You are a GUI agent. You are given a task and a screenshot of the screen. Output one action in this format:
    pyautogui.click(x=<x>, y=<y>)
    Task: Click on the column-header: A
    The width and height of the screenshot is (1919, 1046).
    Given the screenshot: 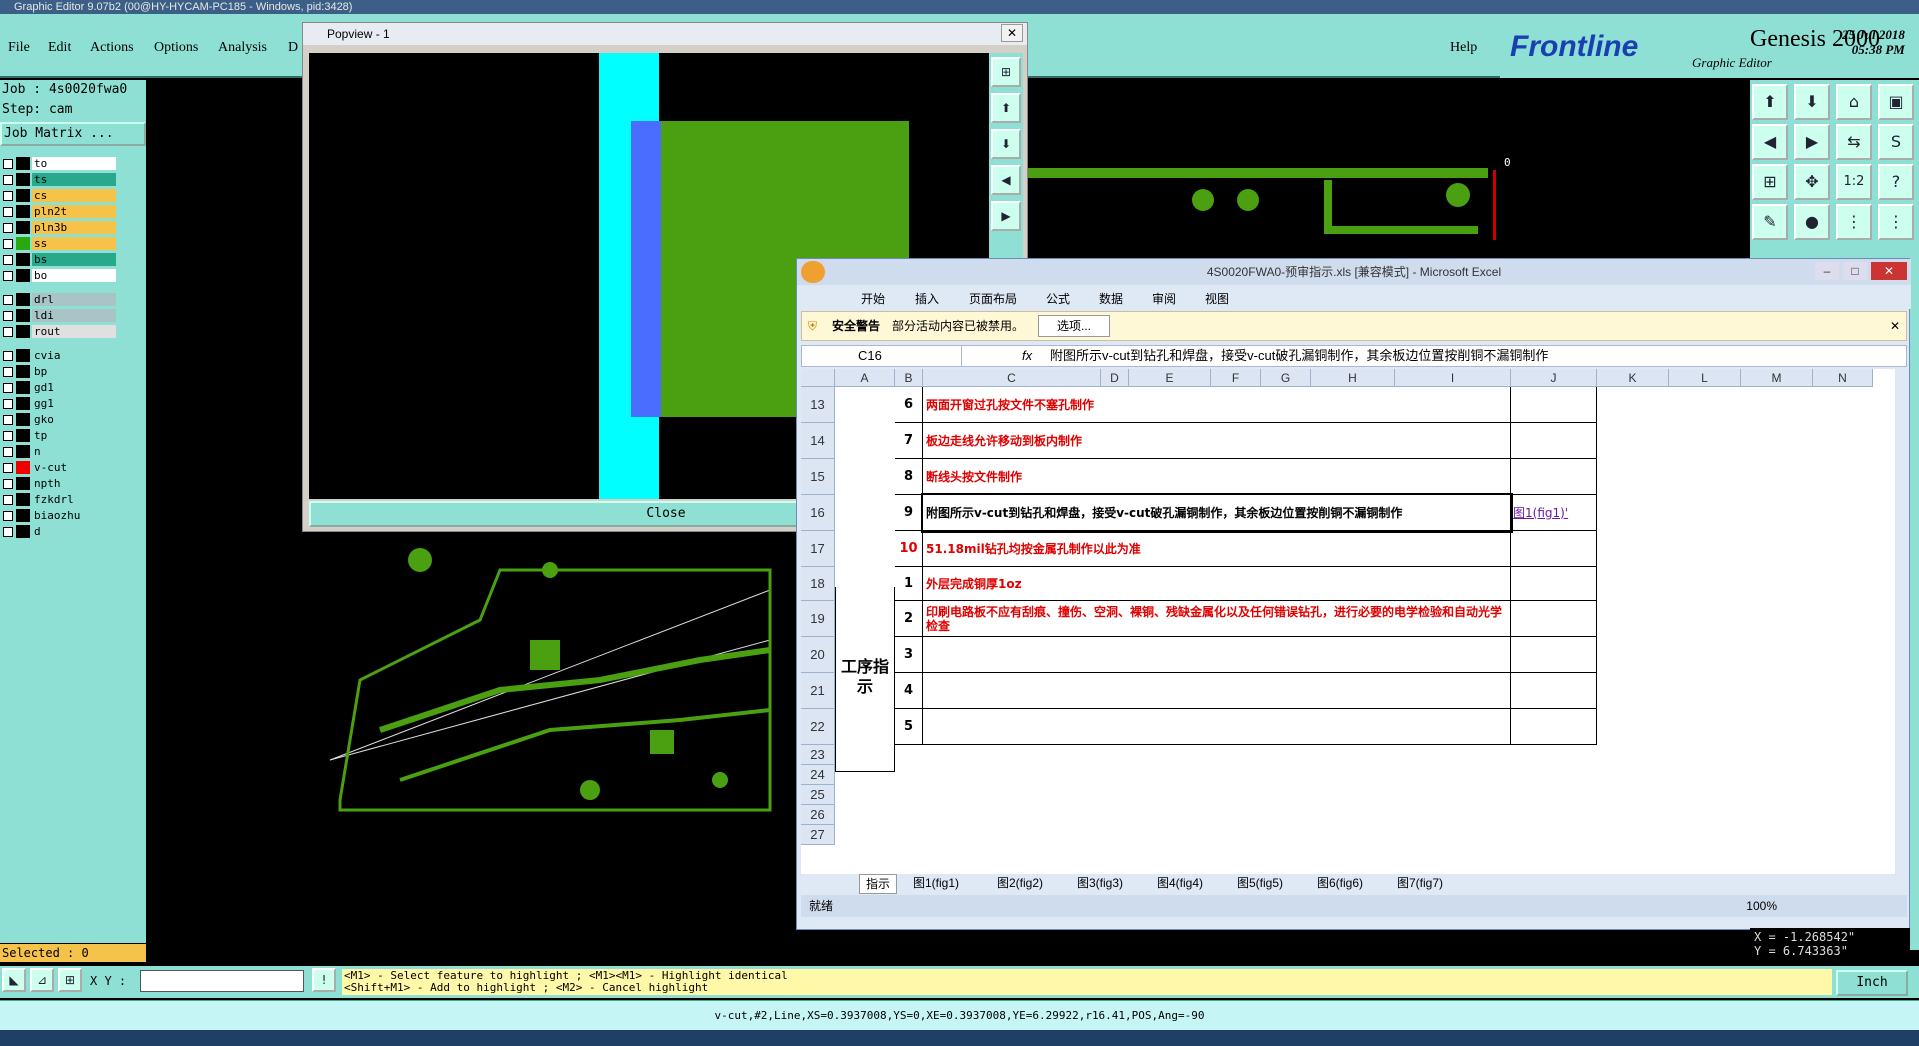 What is the action you would take?
    pyautogui.click(x=865, y=378)
    